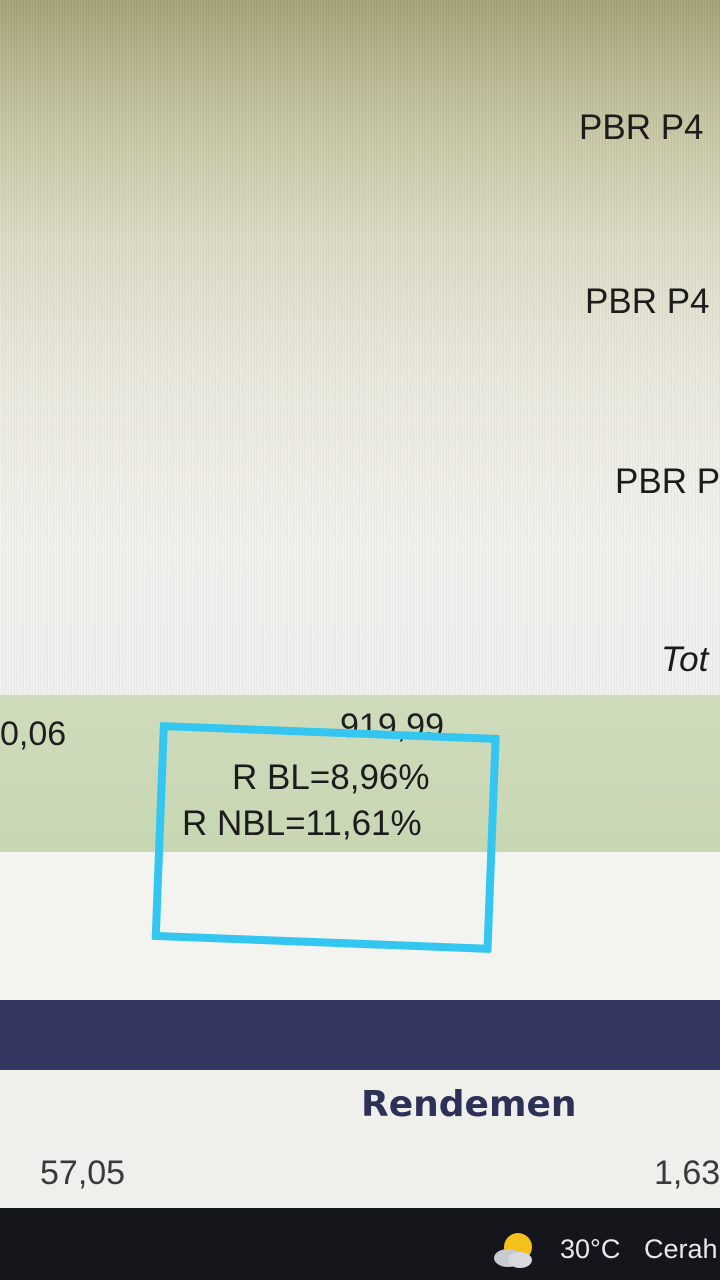 The image size is (720, 1280). Describe the element at coordinates (33, 734) in the screenshot. I see `green-row-left-value: 0,06` at that location.